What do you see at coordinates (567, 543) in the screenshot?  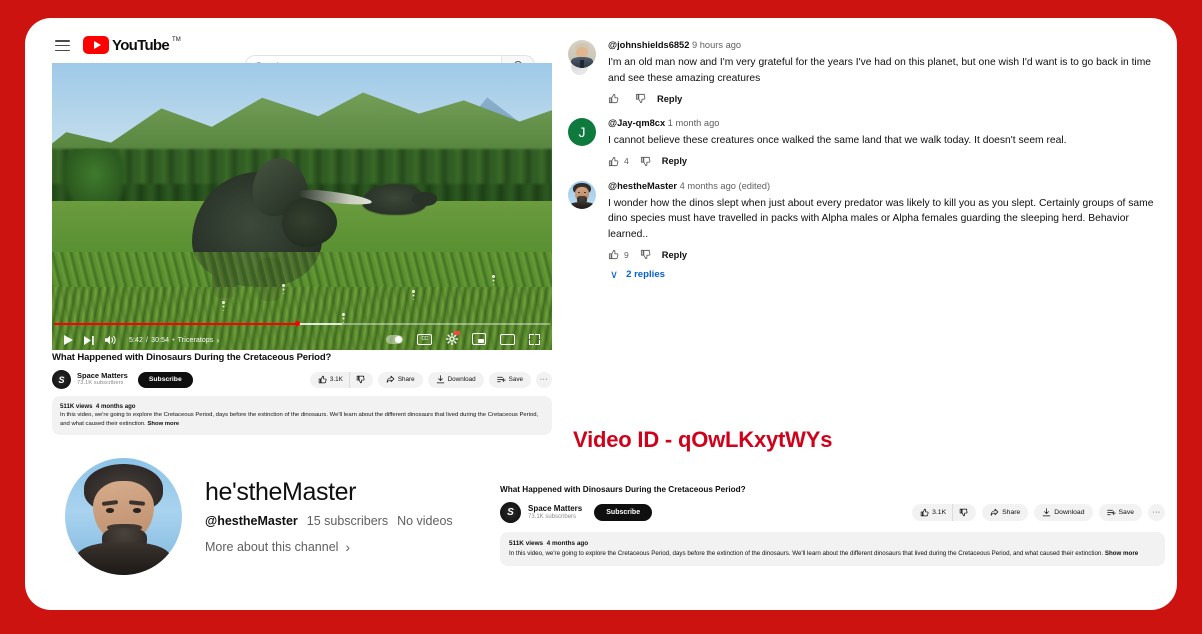 I see `video-published-secondary: 4 months ago` at bounding box center [567, 543].